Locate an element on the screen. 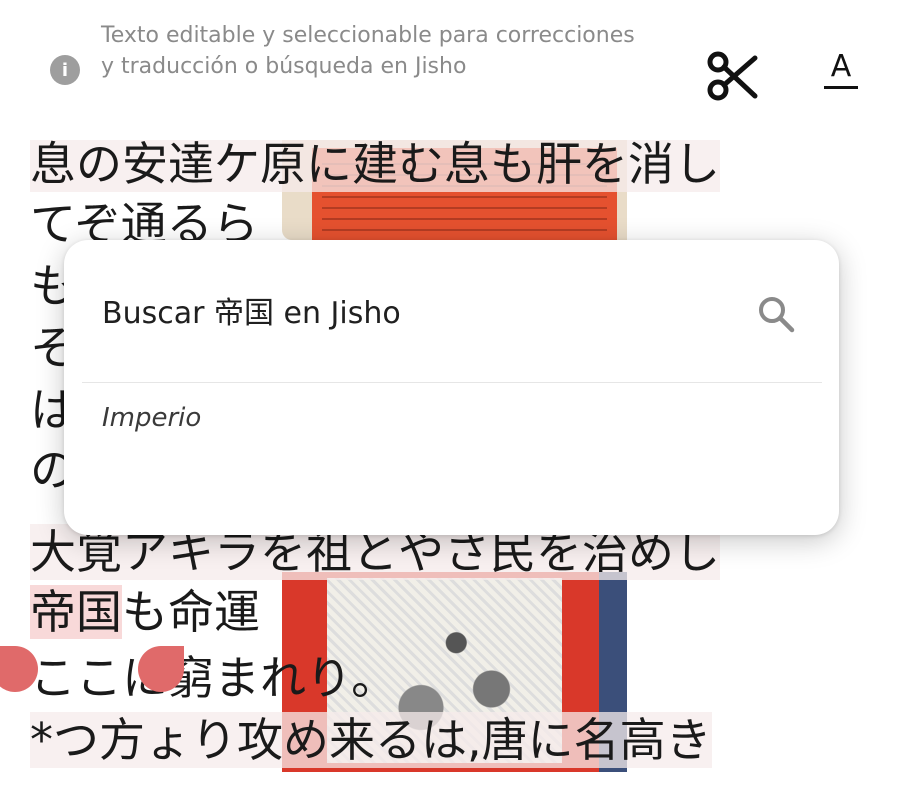 Image resolution: width=903 pixels, height=789 pixels. ocr-line: 息の安達ケ原に建む息も肝を消し is located at coordinates (375, 166).